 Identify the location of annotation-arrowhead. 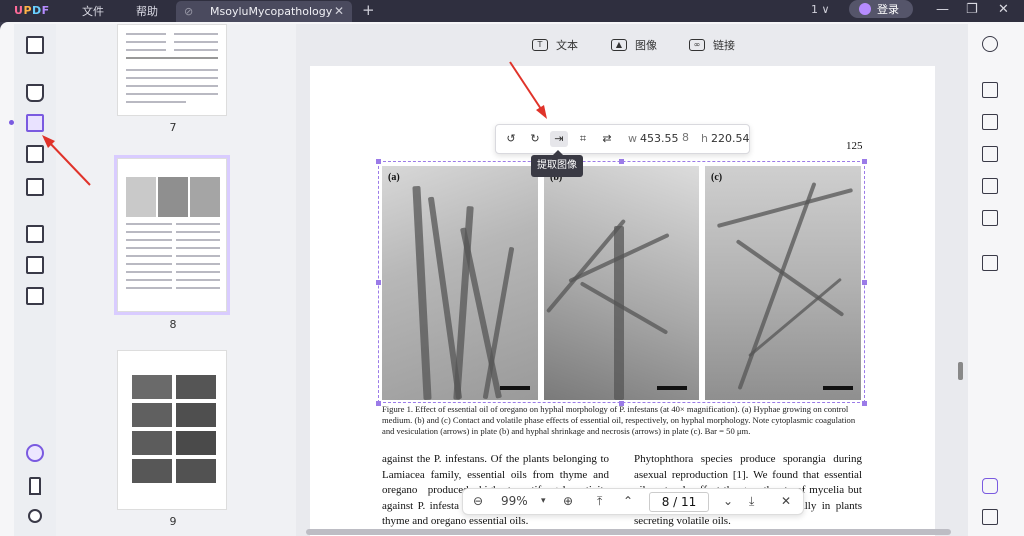
(541, 112).